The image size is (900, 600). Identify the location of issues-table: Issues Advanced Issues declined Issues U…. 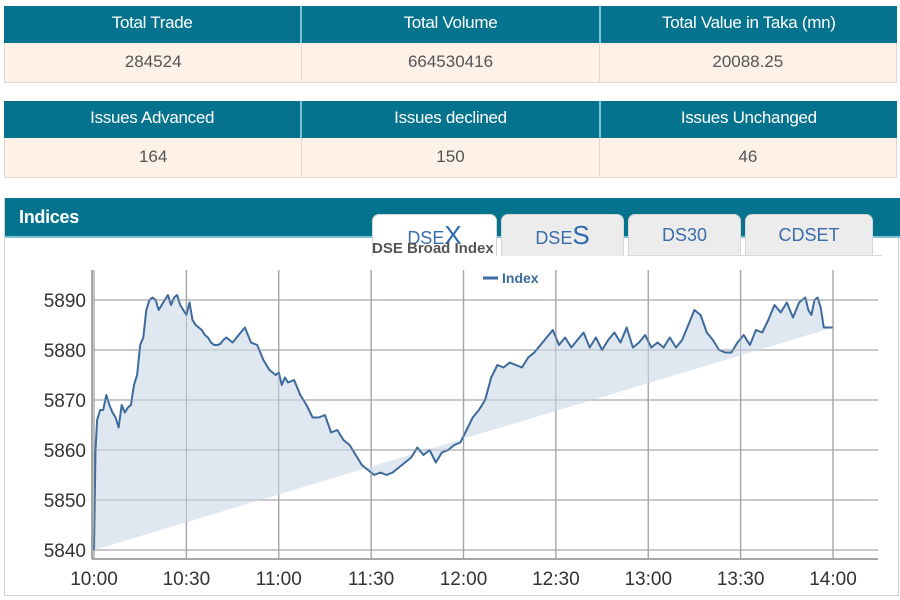
(450, 139).